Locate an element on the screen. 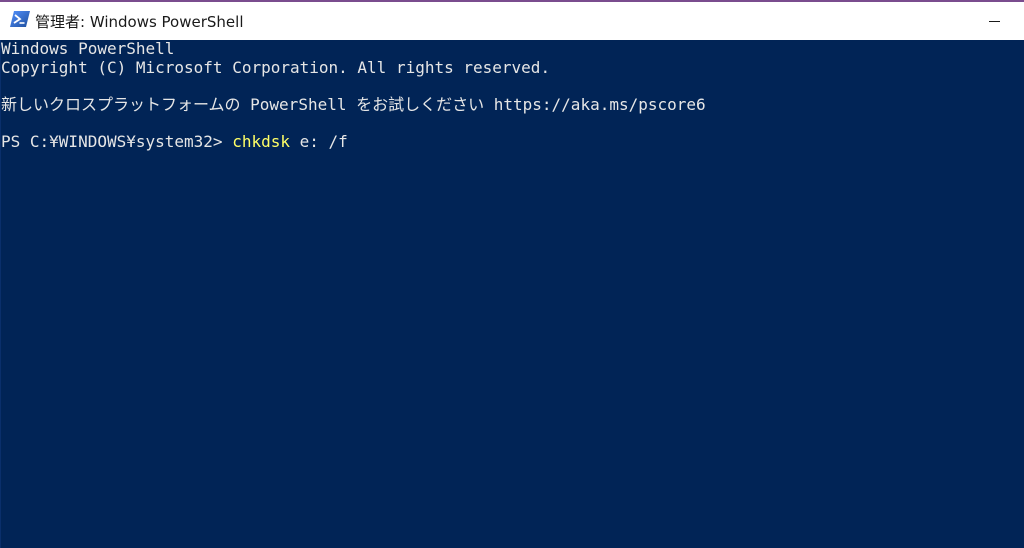  minimize-icon is located at coordinates (994, 21).